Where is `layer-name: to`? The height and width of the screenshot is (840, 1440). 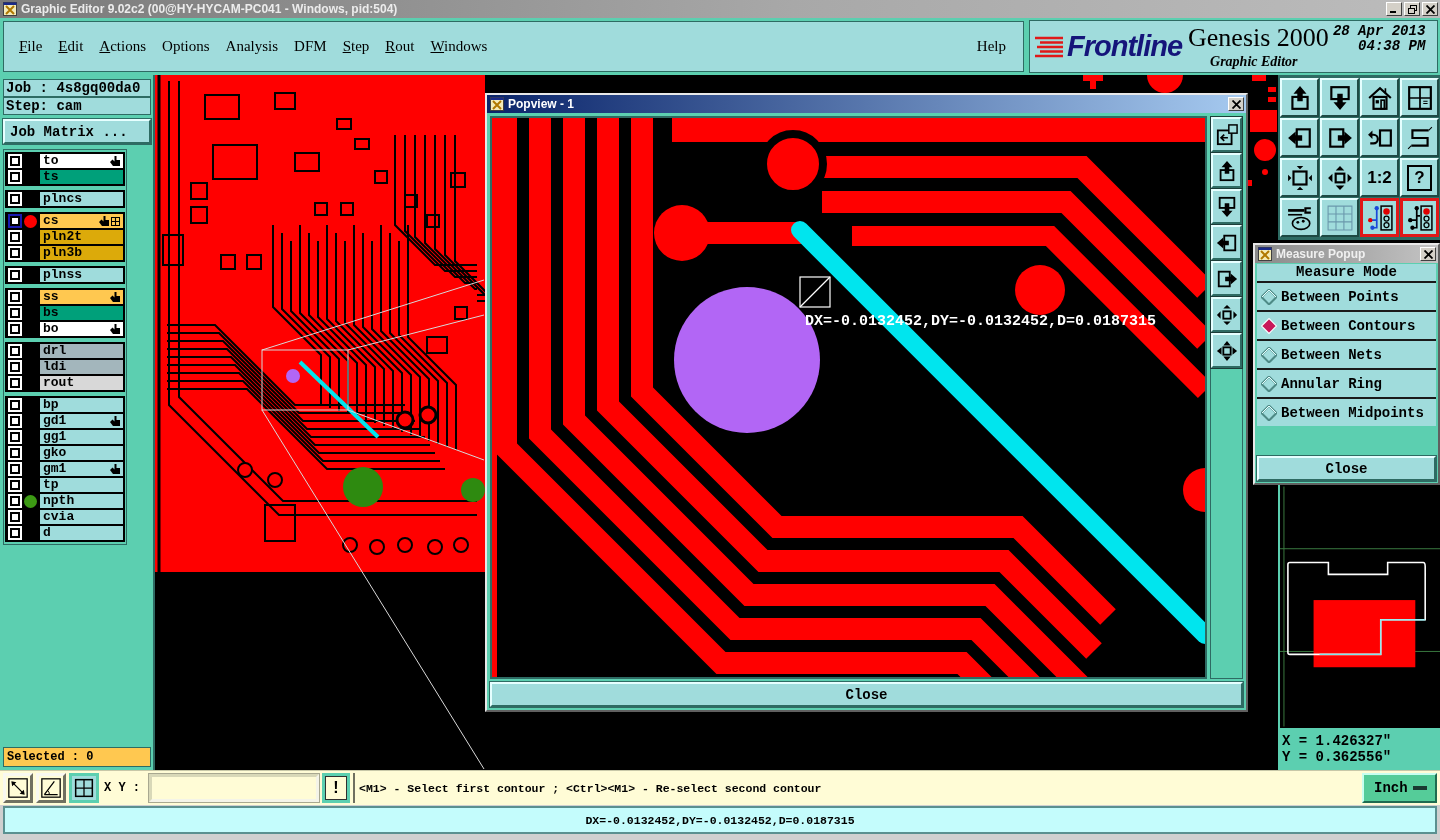 layer-name: to is located at coordinates (81, 161).